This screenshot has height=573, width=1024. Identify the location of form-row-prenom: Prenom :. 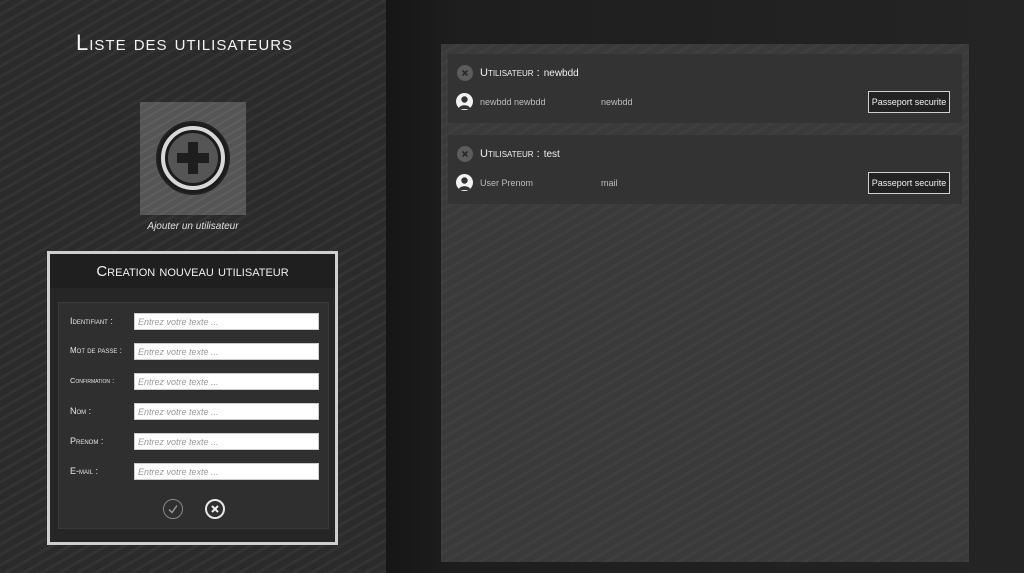
(194, 442).